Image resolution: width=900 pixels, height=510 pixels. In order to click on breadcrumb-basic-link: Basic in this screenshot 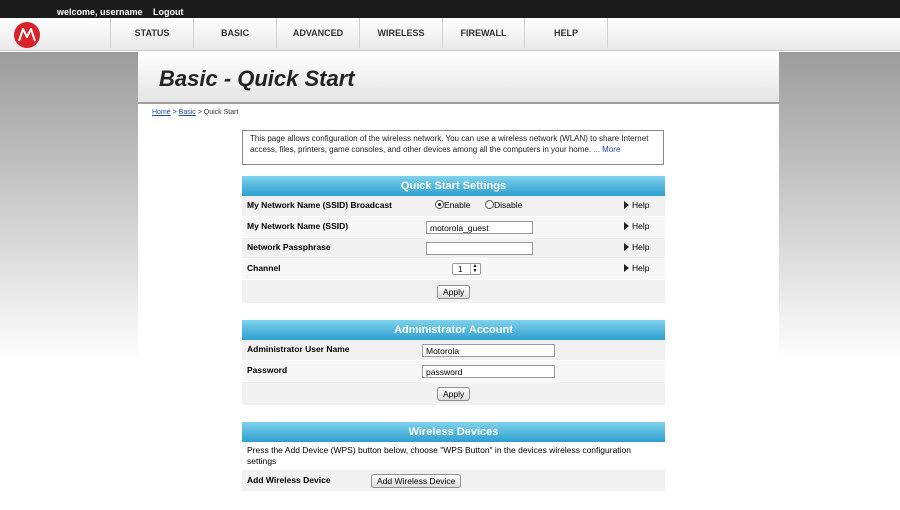, I will do `click(187, 112)`.